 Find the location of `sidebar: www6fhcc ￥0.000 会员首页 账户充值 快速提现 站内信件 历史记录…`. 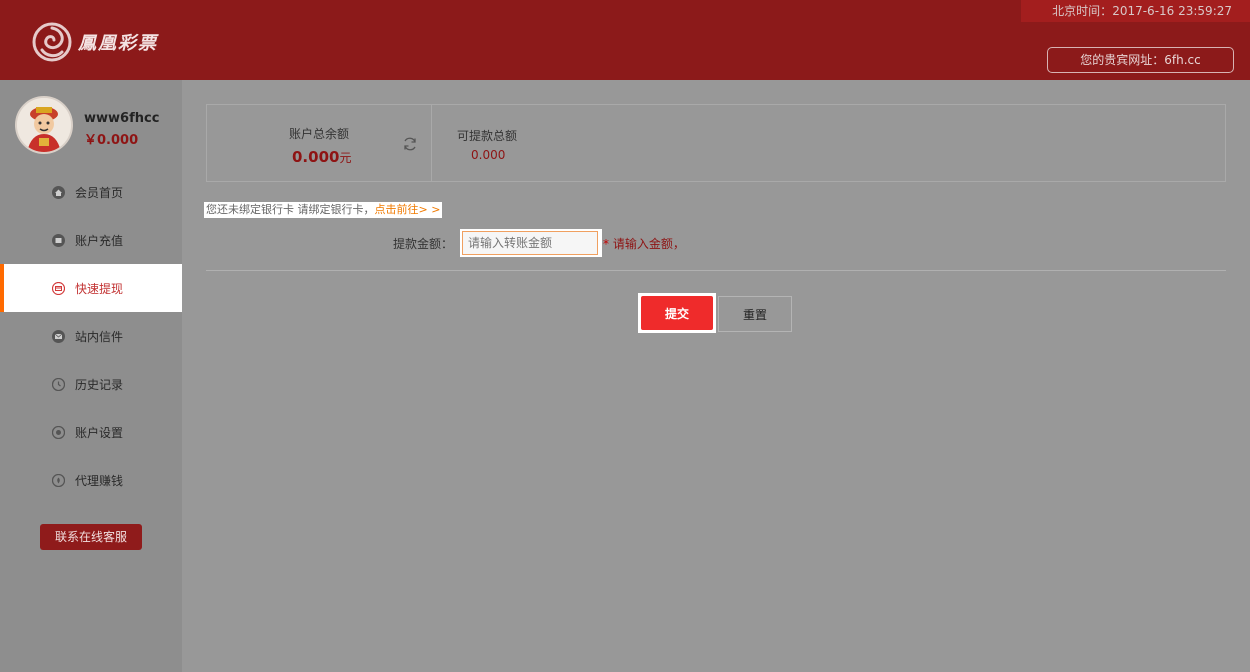

sidebar: www6fhcc ￥0.000 会员首页 账户充值 快速提现 站内信件 历史记录… is located at coordinates (91, 376).